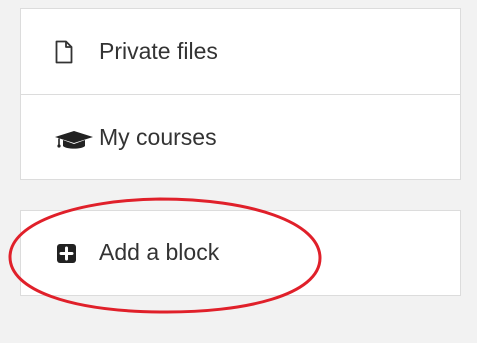 This screenshot has width=477, height=343. What do you see at coordinates (74, 140) in the screenshot?
I see `graduation-cap-icon` at bounding box center [74, 140].